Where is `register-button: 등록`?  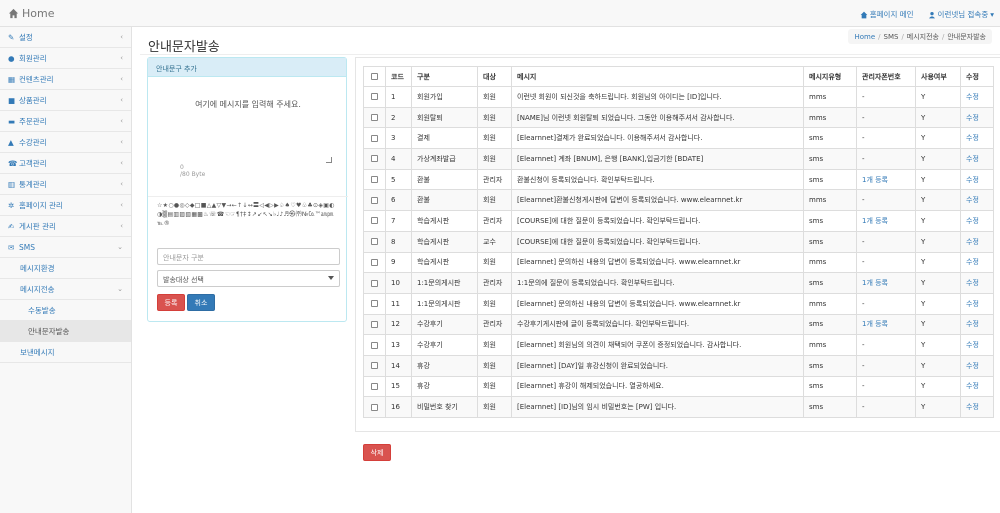 register-button: 등록 is located at coordinates (171, 302).